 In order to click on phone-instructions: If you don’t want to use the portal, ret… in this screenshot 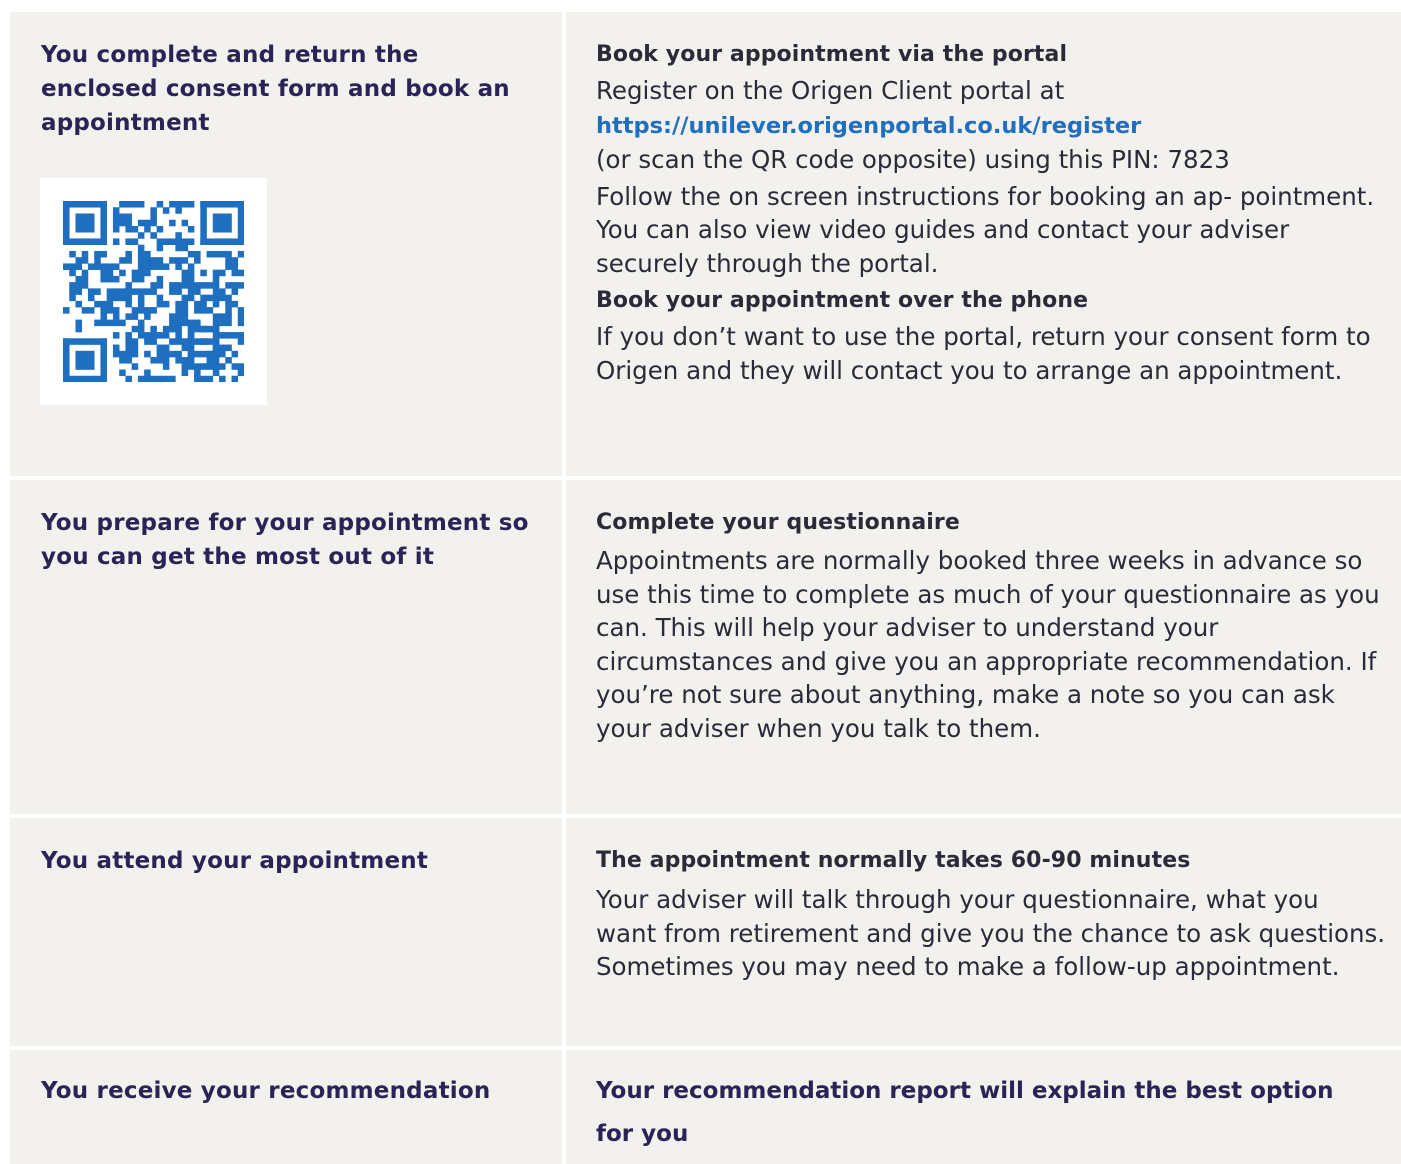, I will do `click(983, 353)`.